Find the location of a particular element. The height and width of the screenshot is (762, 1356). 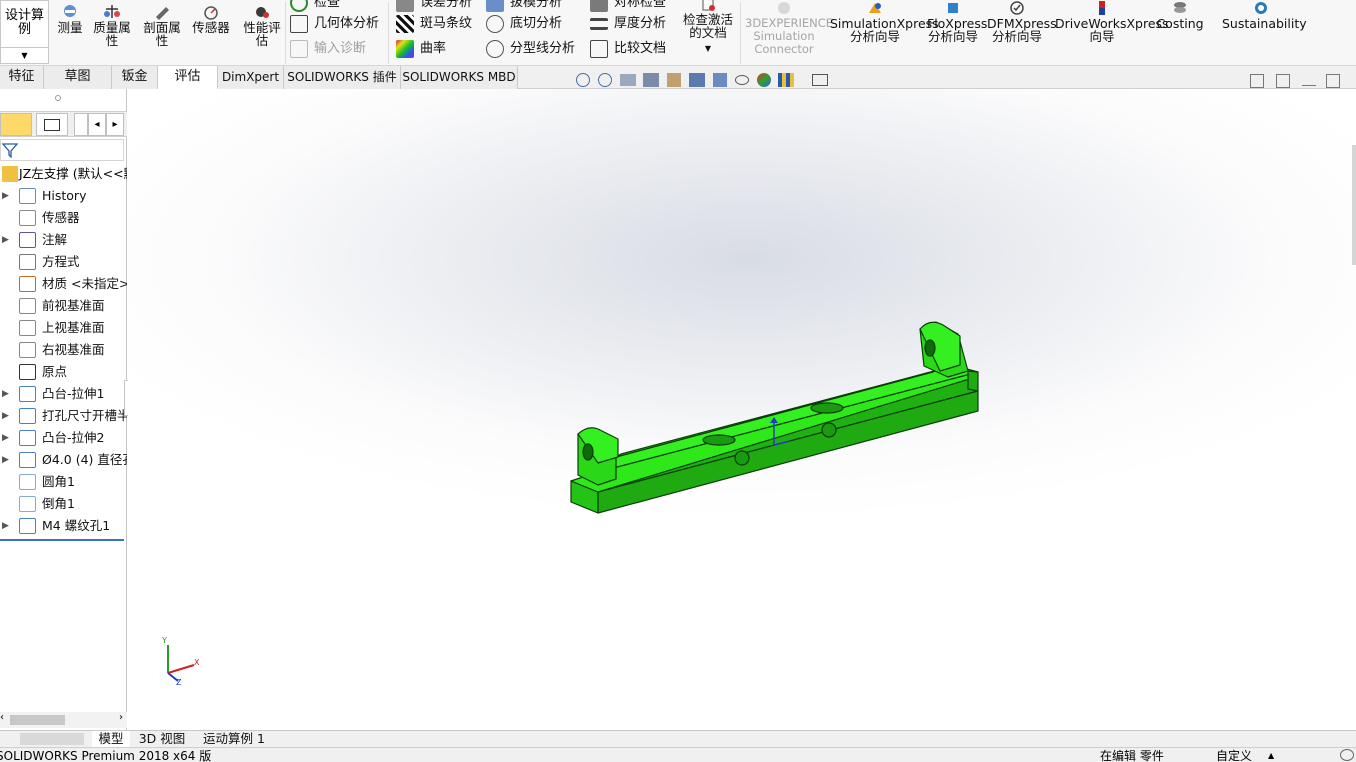

tree-item: 材质 <未指定> is located at coordinates (63, 284).